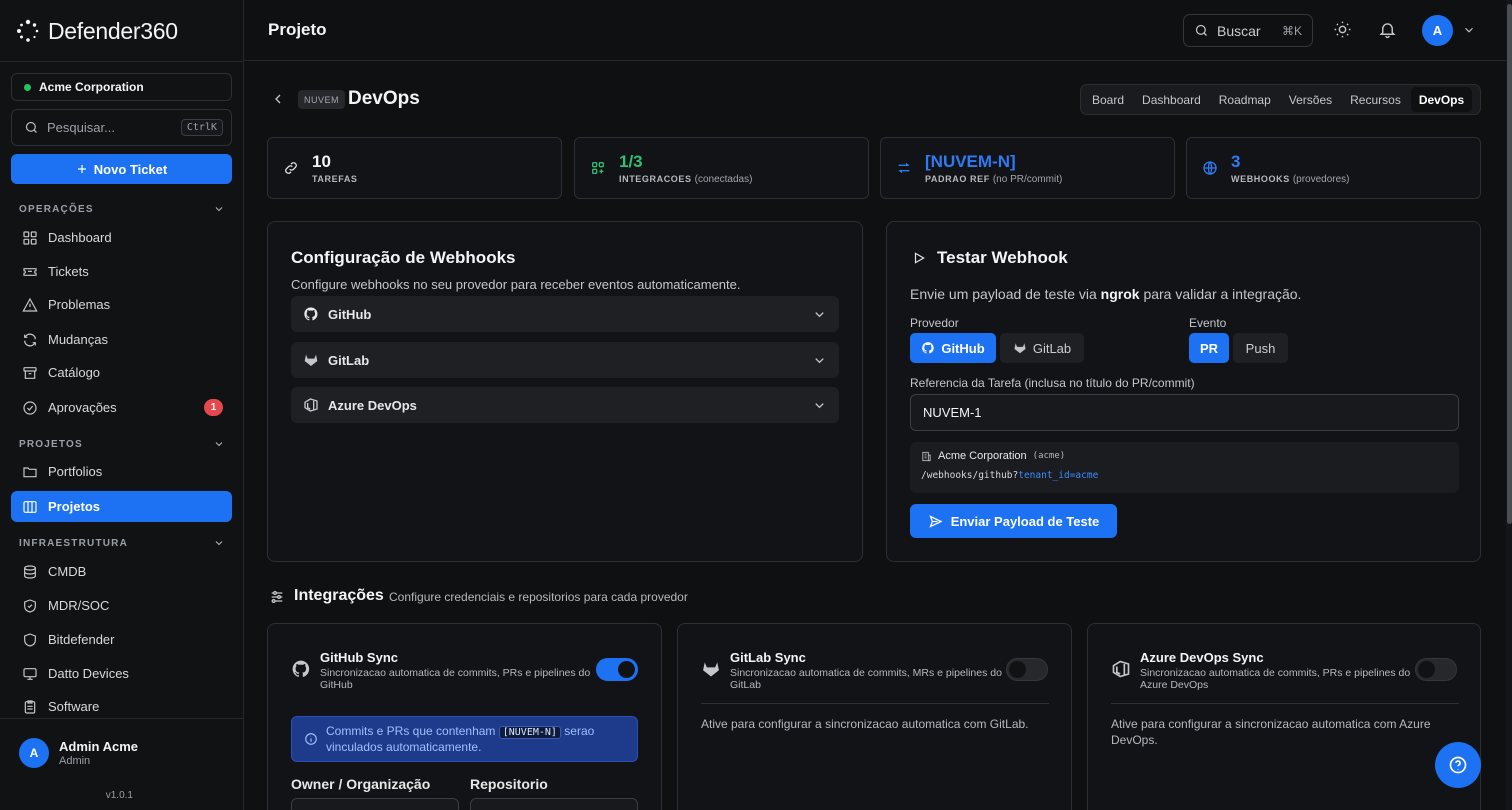  What do you see at coordinates (970, 475) in the screenshot?
I see `webhook-url-path: /webhooks/github?` at bounding box center [970, 475].